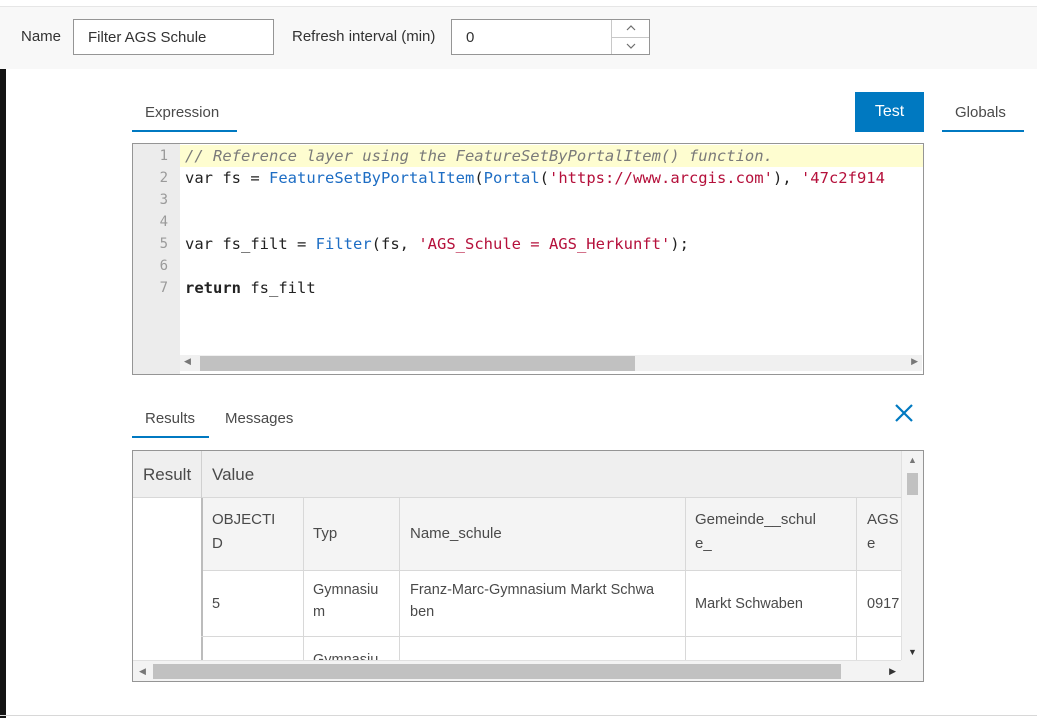 The width and height of the screenshot is (1037, 718). Describe the element at coordinates (343, 244) in the screenshot. I see `code-token: Filter` at that location.